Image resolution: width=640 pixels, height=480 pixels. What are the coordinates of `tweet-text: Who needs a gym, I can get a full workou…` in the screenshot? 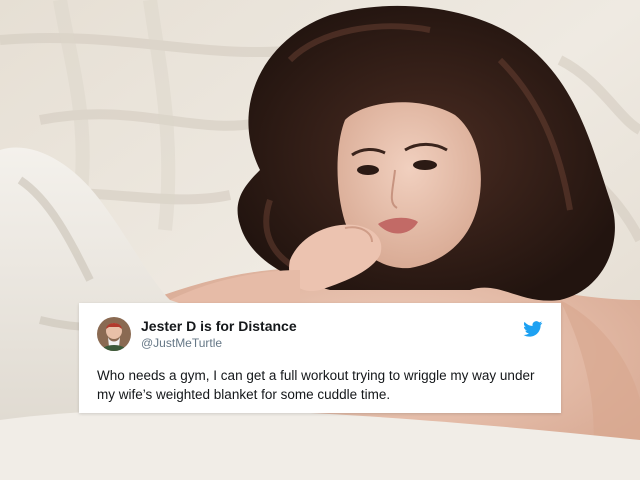 It's located at (316, 385).